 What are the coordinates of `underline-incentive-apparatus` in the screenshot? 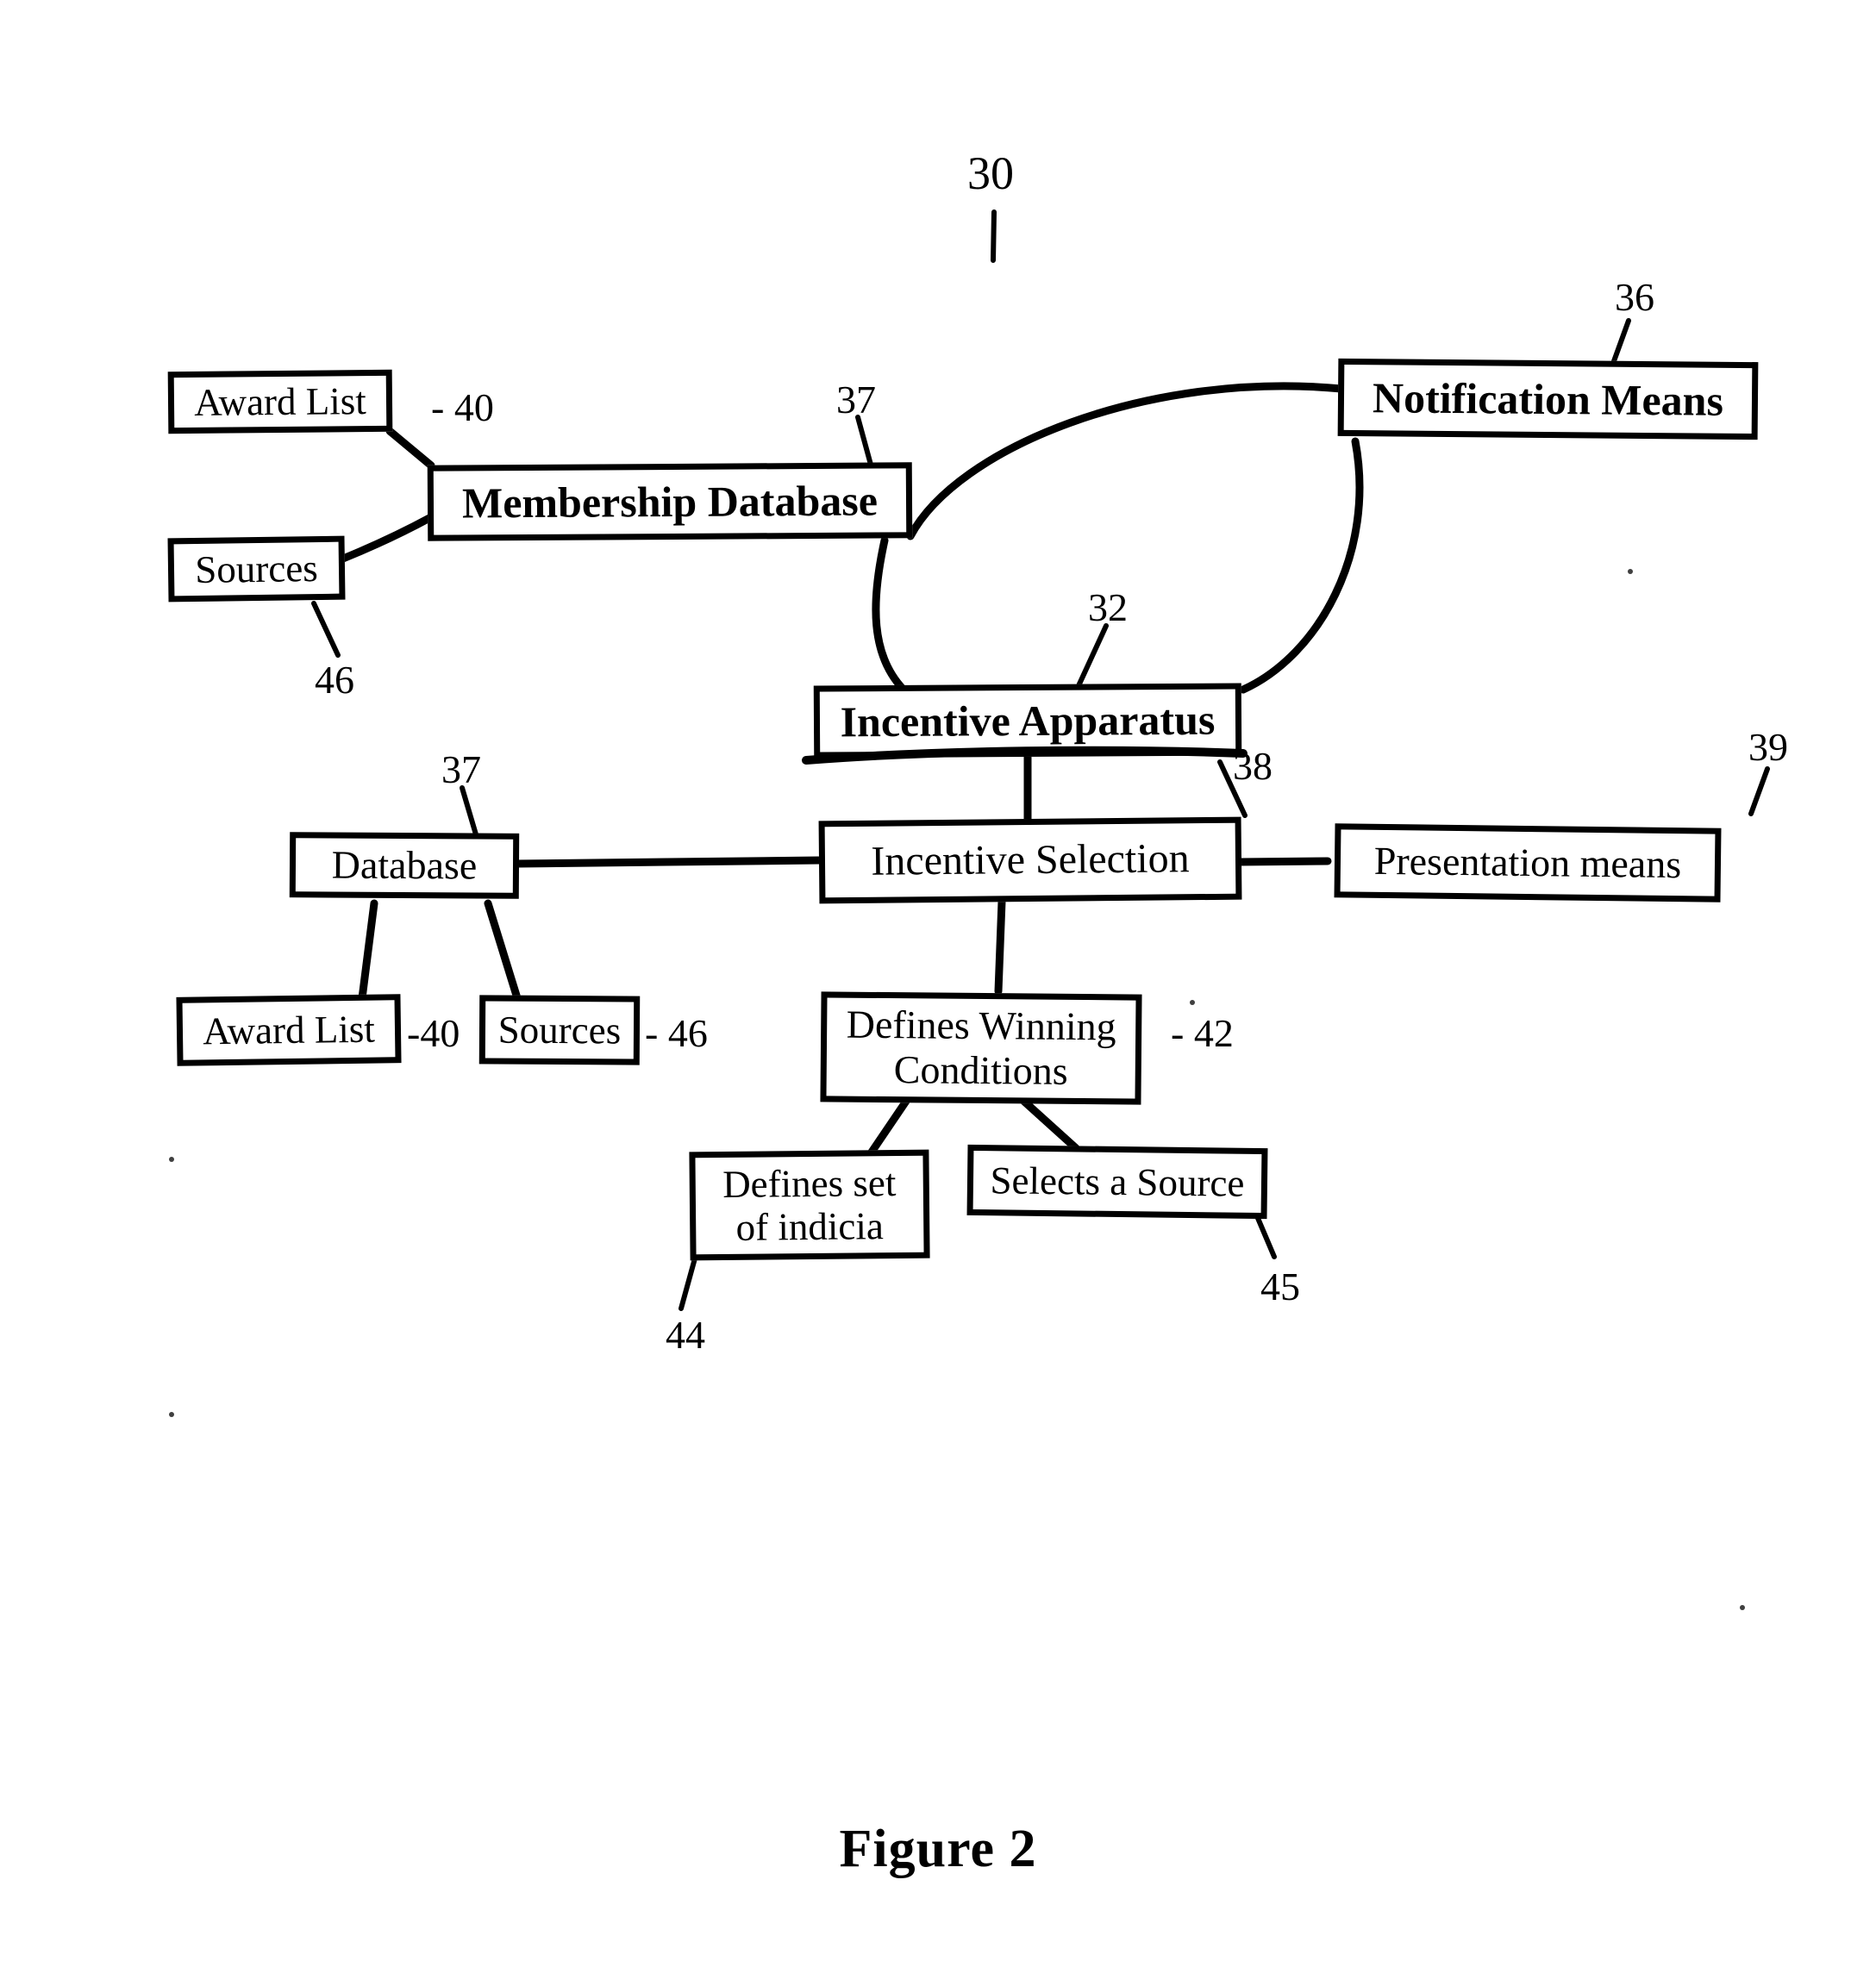 It's located at (1025, 755).